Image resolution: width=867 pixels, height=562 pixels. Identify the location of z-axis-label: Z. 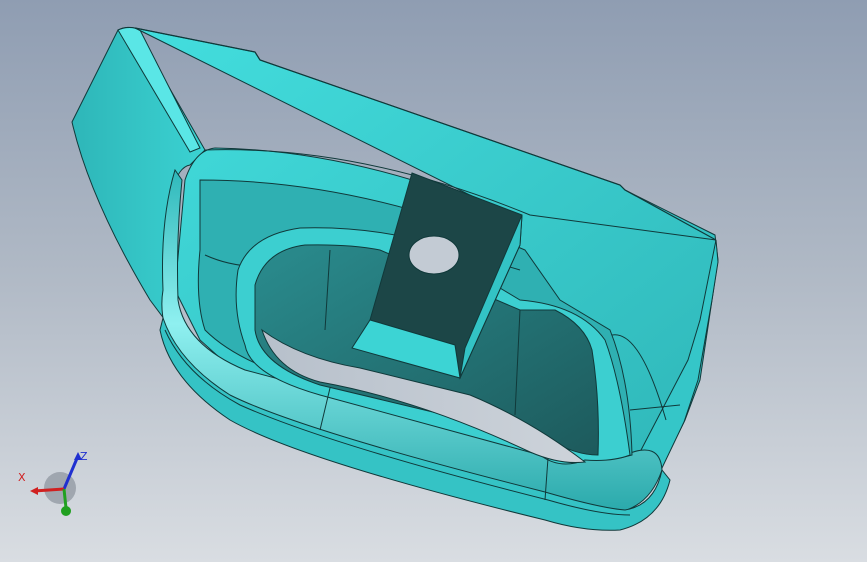
(84, 456).